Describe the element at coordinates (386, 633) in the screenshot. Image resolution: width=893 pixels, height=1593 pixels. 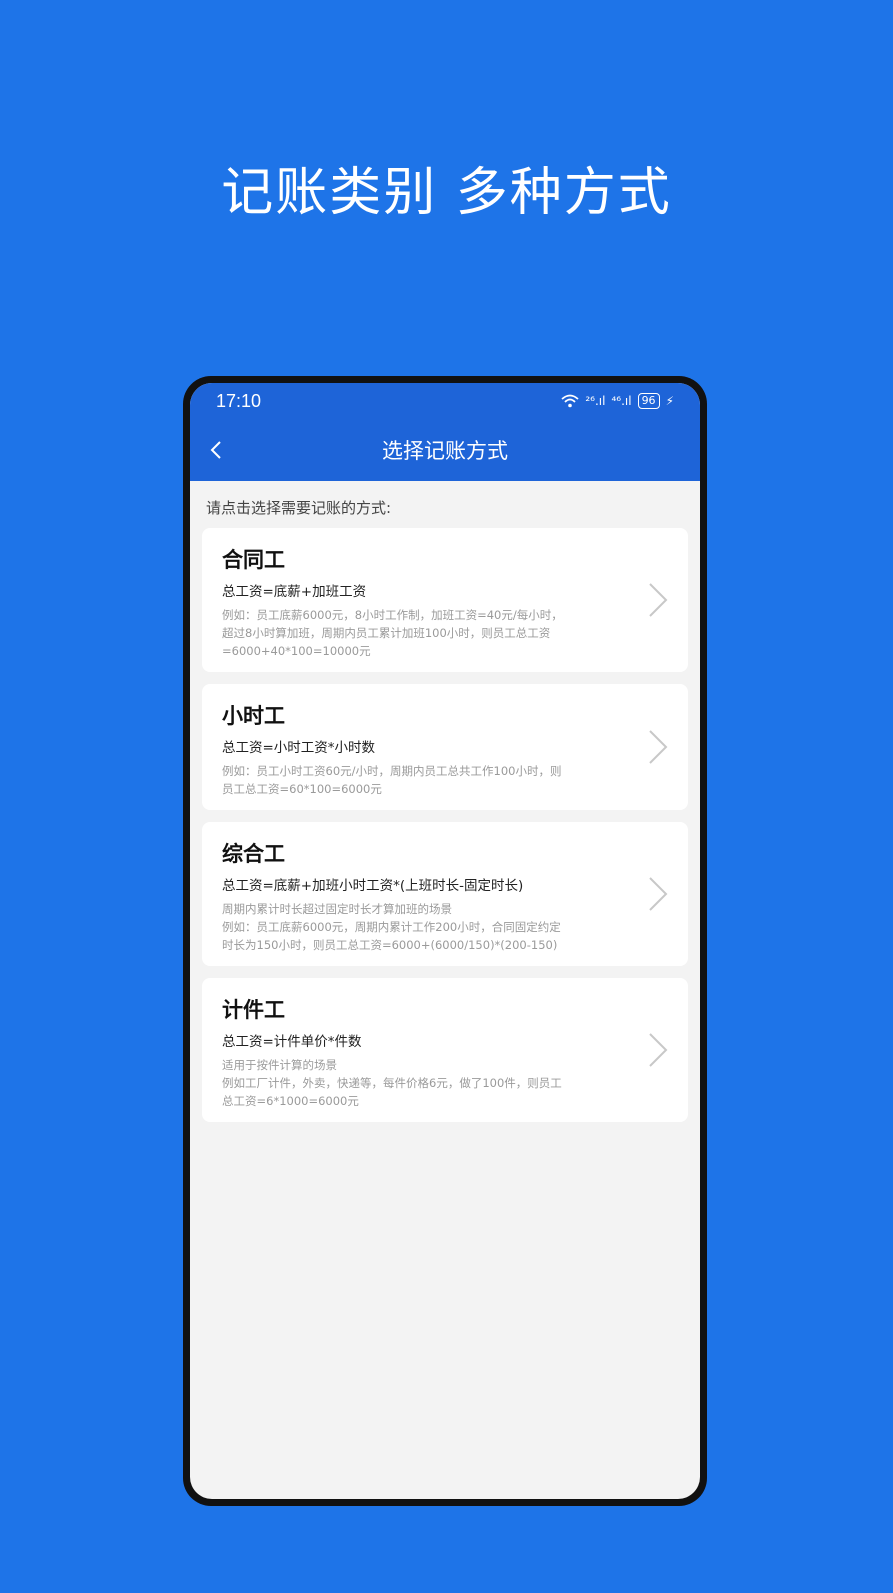
I see `desc-line: 超过8小时算加班，周期内员工累计加班100小时，则员工总工资` at that location.